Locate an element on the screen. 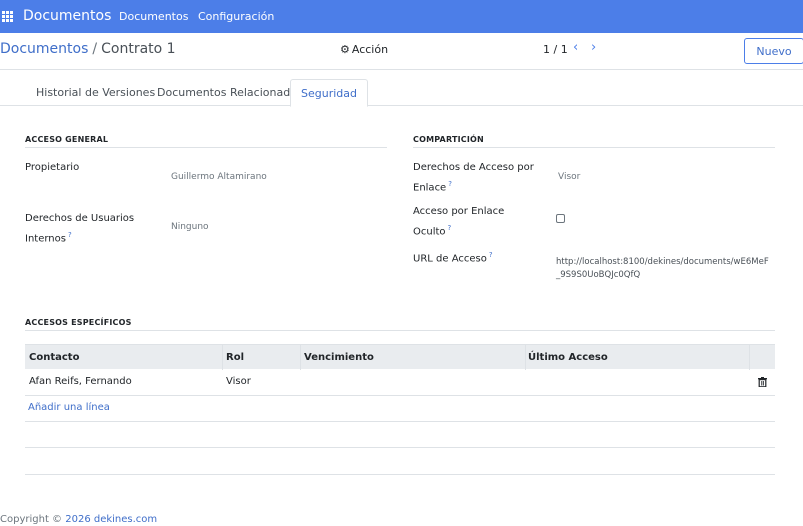  hidden-link-label: Acceso por Enlace Oculto? is located at coordinates (459, 222).